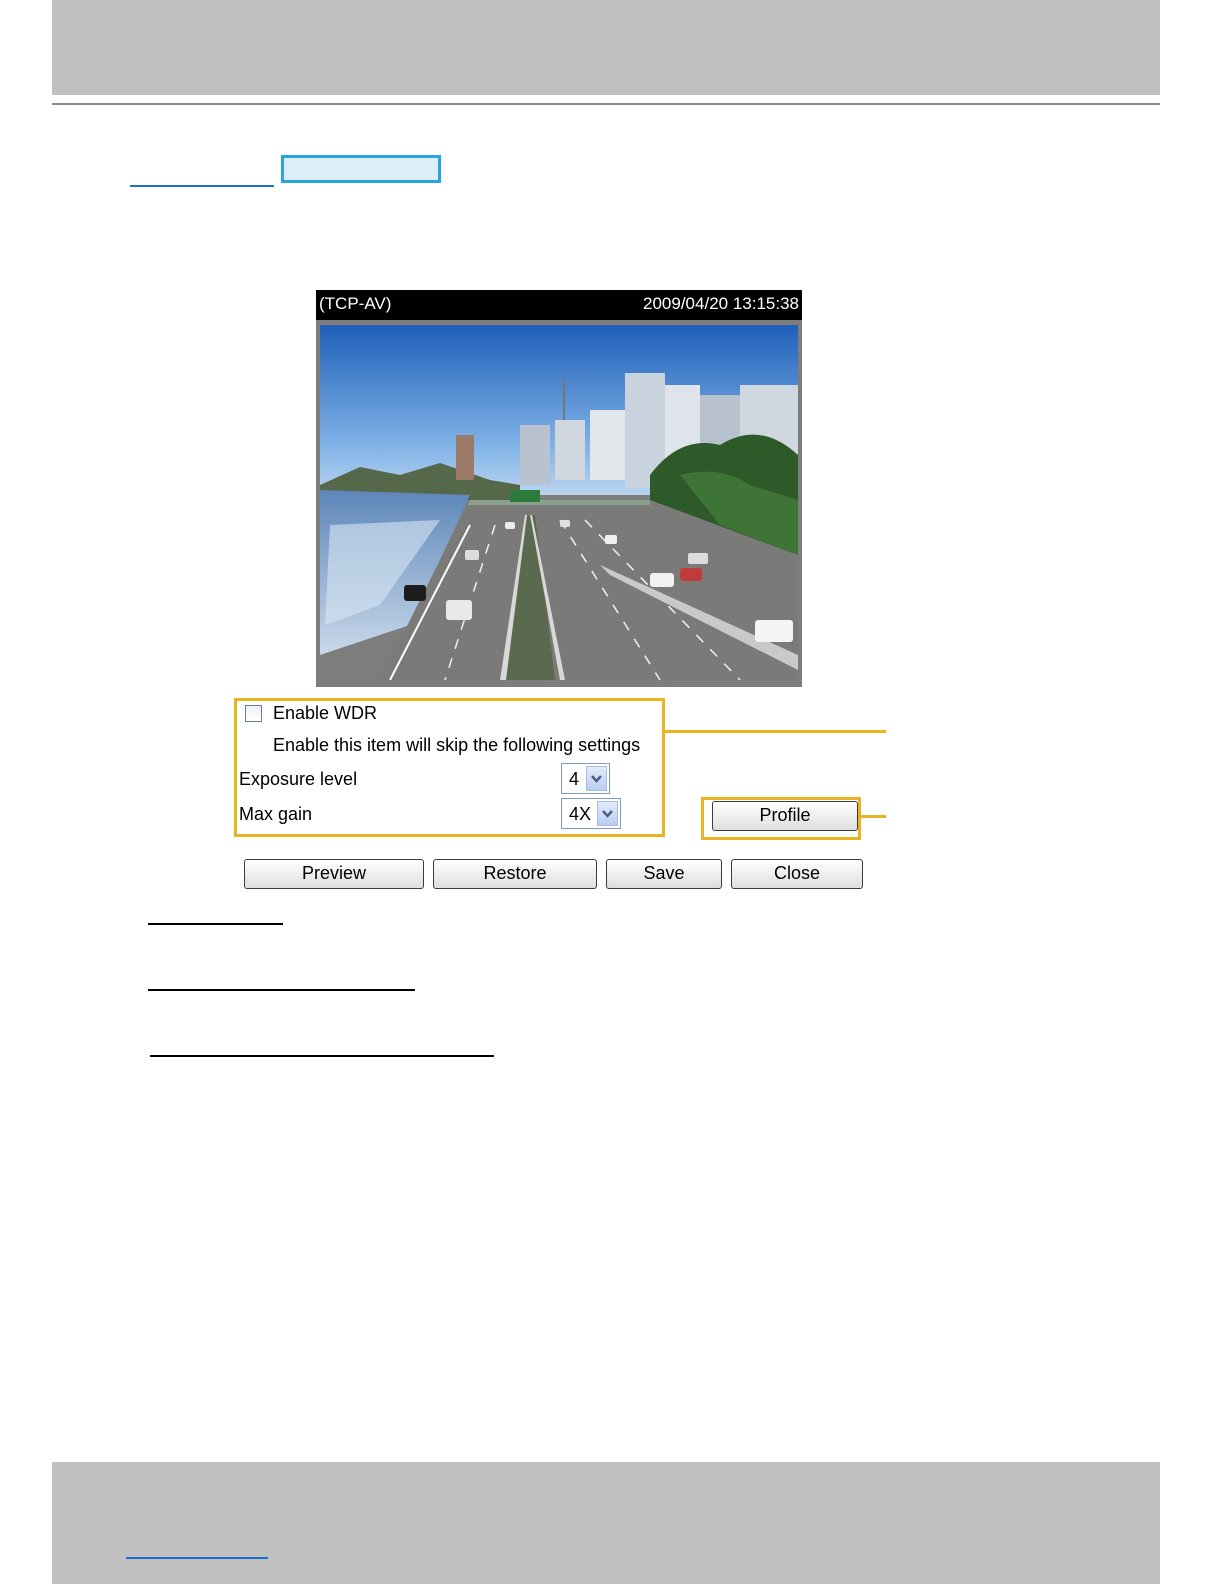 Image resolution: width=1224 pixels, height=1584 pixels. What do you see at coordinates (355, 303) in the screenshot?
I see `stream-protocol: (TCP-AV)` at bounding box center [355, 303].